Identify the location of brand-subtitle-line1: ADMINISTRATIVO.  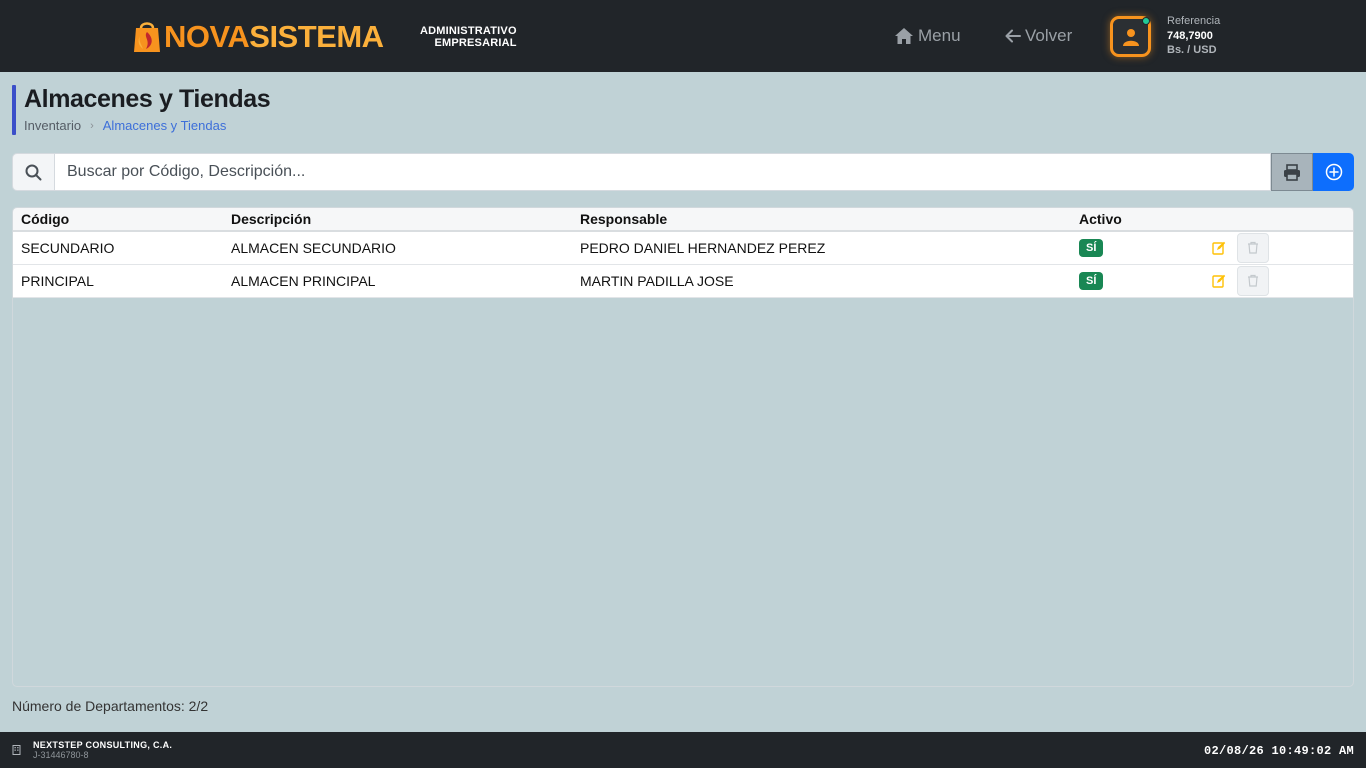
(468, 31).